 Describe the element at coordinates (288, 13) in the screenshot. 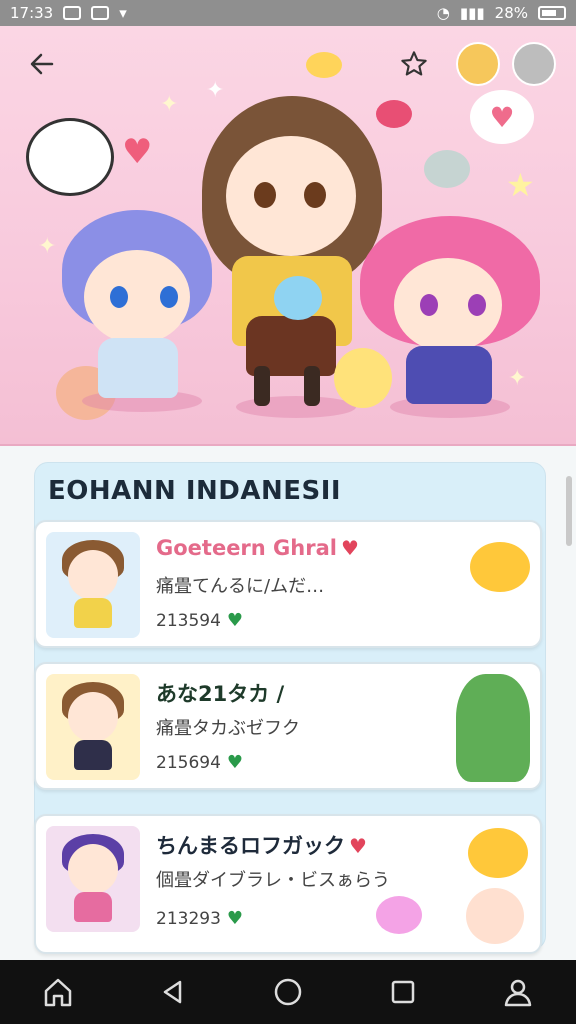

I see `status-bar: 17:33 ▾ ◔ ▮▮▮ 28%` at that location.